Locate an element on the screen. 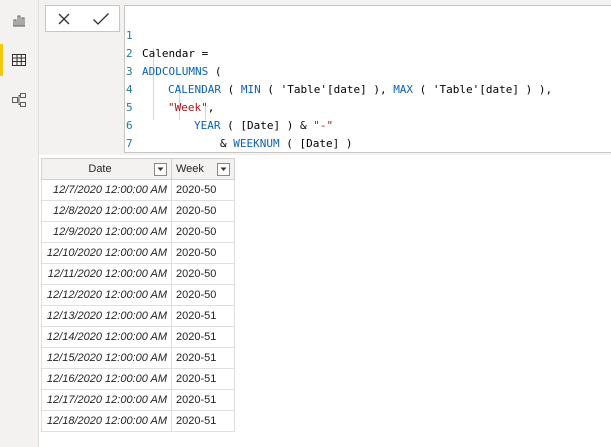  date-cell: 12/14/2020 12:00:00 AM is located at coordinates (106, 337).